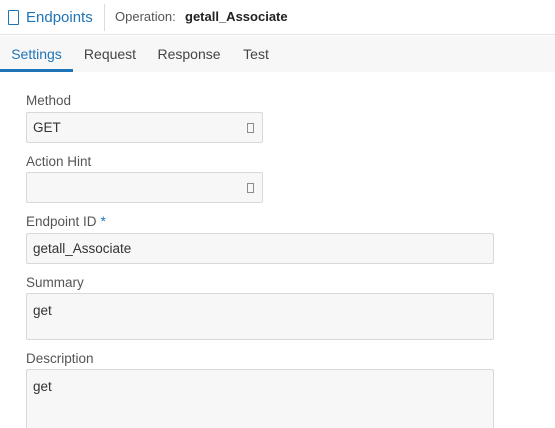 The width and height of the screenshot is (555, 428). What do you see at coordinates (82, 248) in the screenshot?
I see `endpoint-id-value: getall_Associate` at bounding box center [82, 248].